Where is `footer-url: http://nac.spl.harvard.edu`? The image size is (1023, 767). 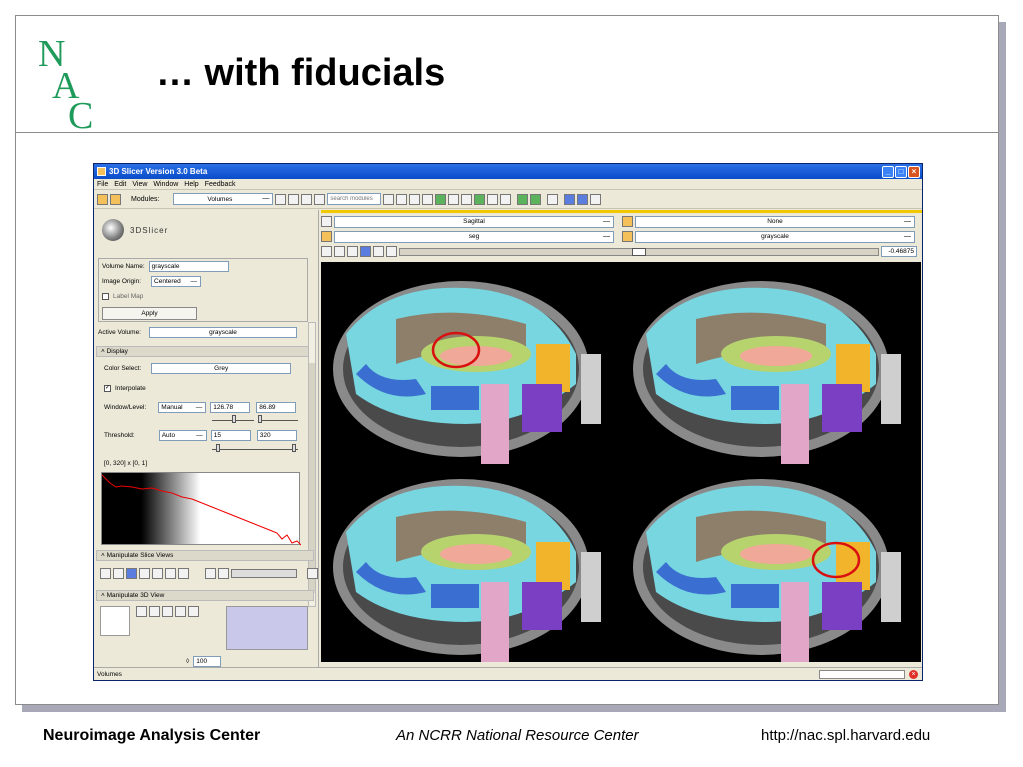
footer-url: http://nac.spl.harvard.edu is located at coordinates (845, 735).